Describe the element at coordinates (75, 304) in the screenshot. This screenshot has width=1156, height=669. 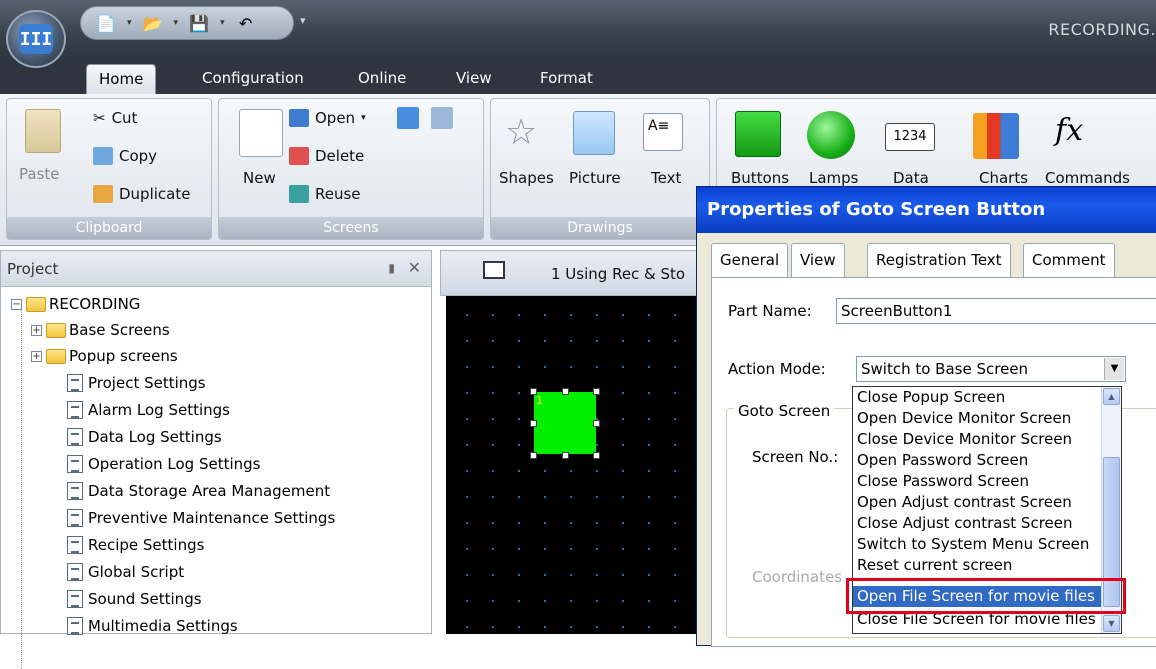
I see `tree-root: − RECORDING` at that location.